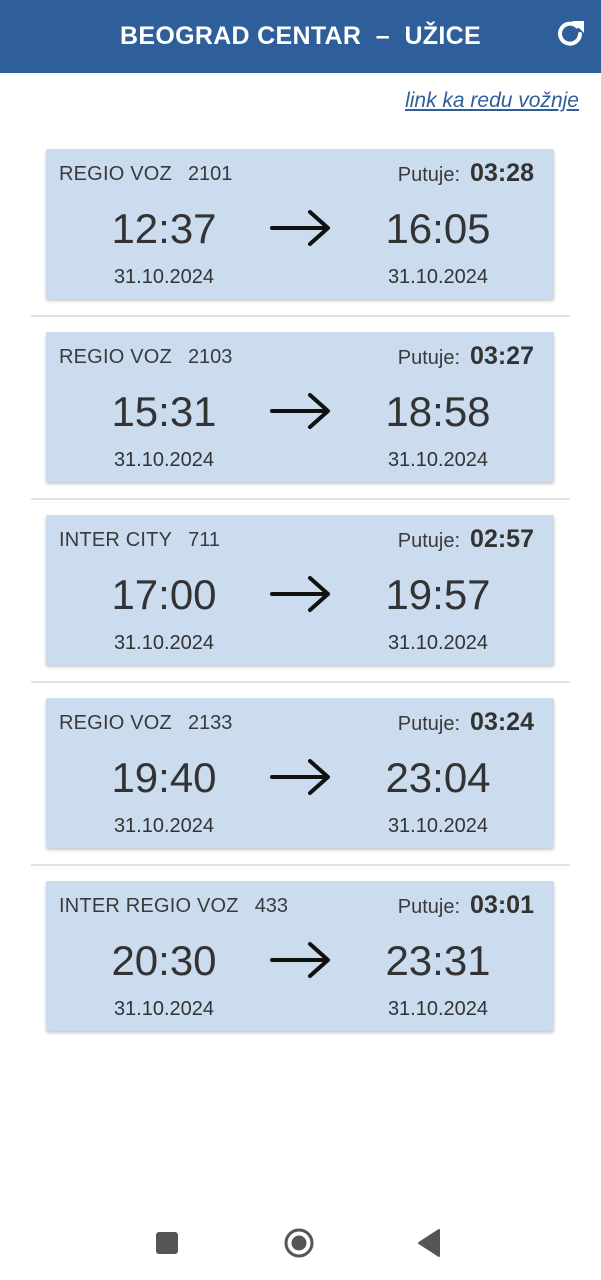 The height and width of the screenshot is (1280, 601). I want to click on train-label: REGIO VOZ 2103, so click(145, 357).